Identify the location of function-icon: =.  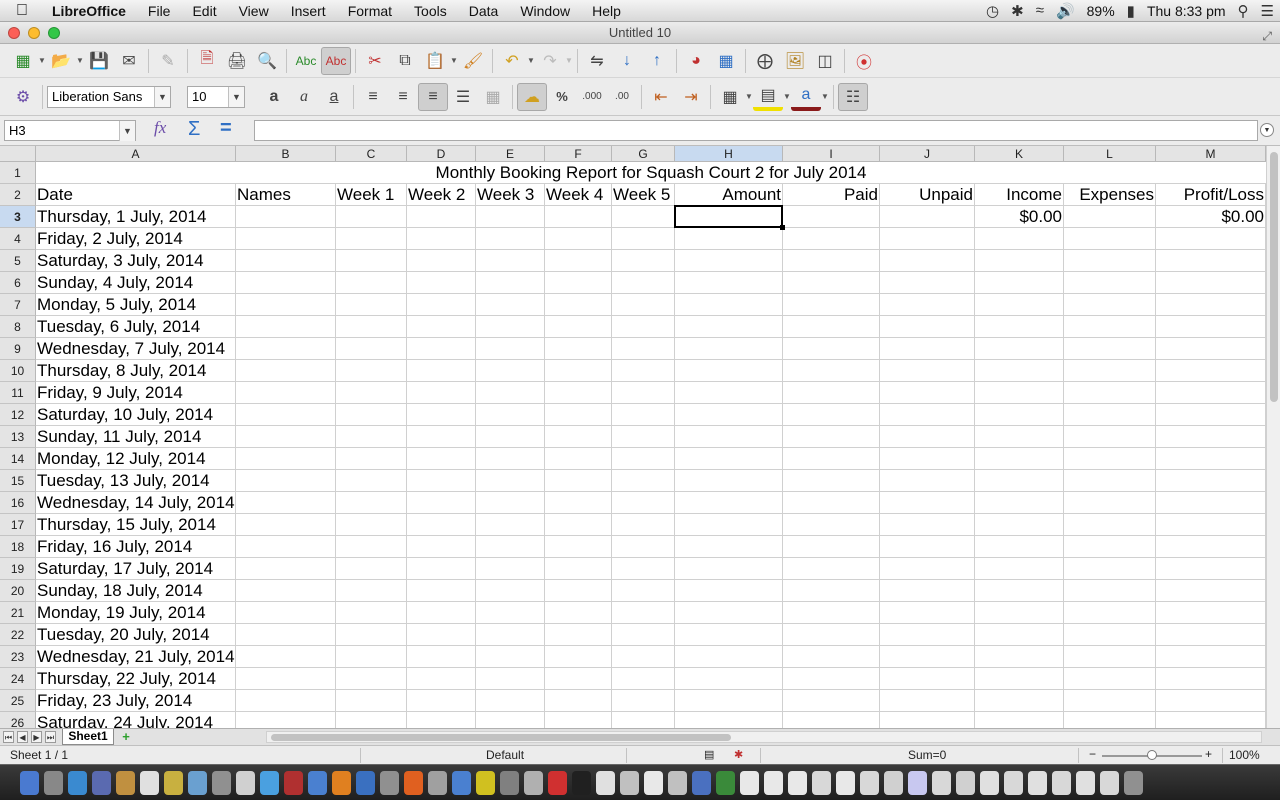
(226, 128).